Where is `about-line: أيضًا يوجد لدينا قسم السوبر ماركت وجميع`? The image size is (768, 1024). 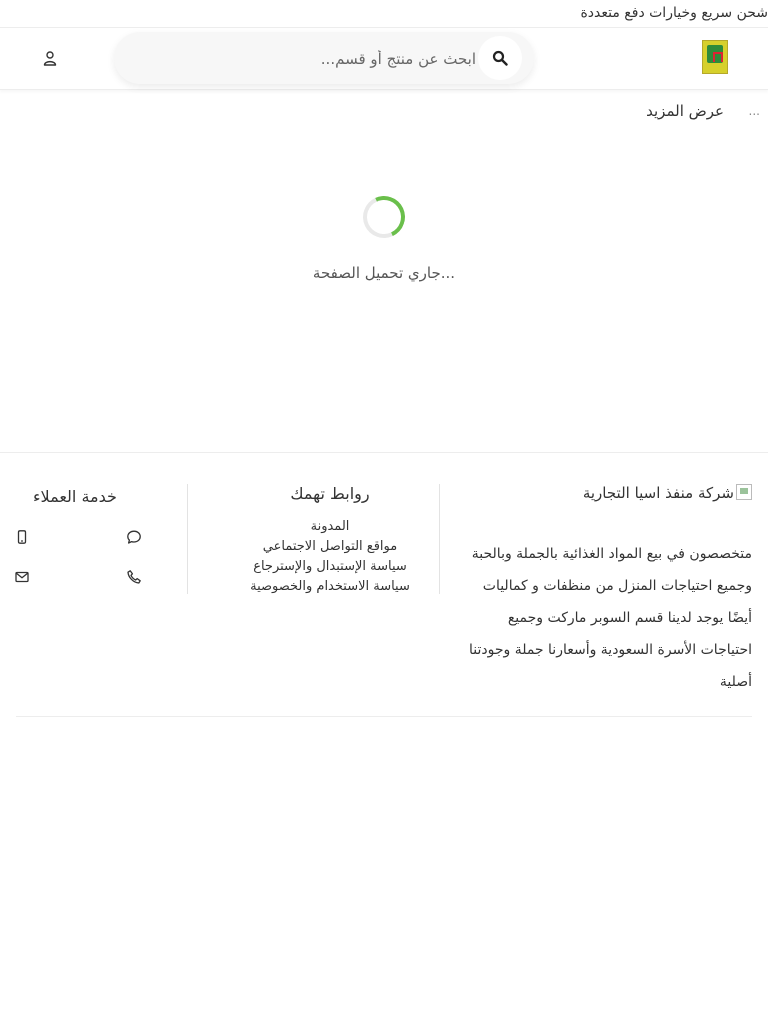 about-line: أيضًا يوجد لدينا قسم السوبر ماركت وجميع is located at coordinates (629, 618).